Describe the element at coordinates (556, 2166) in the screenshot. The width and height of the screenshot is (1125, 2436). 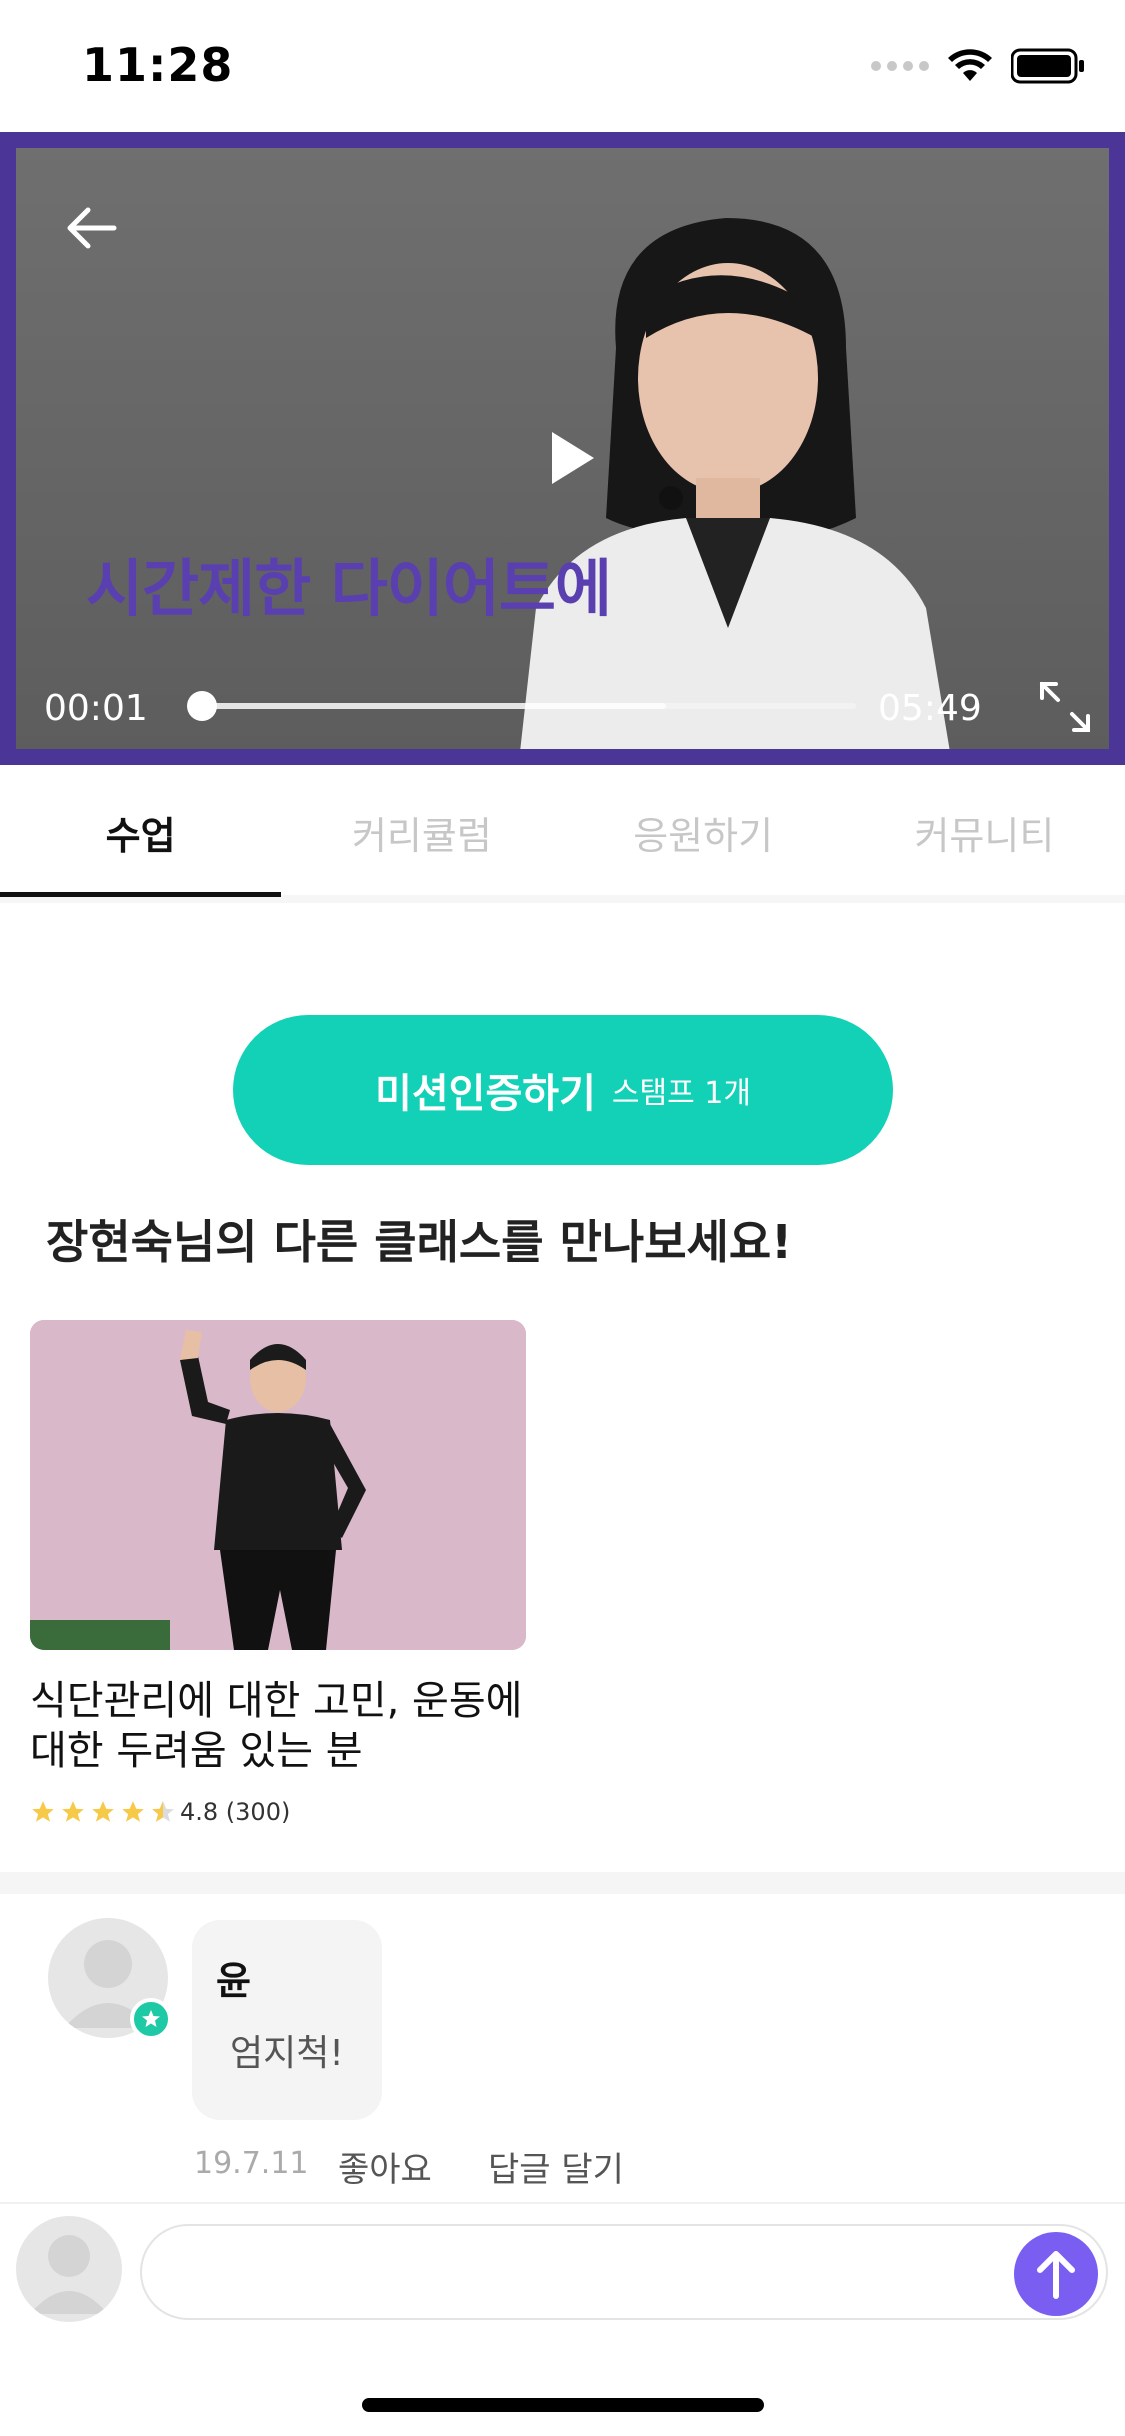
I see `reply-button: 답글 달기` at that location.